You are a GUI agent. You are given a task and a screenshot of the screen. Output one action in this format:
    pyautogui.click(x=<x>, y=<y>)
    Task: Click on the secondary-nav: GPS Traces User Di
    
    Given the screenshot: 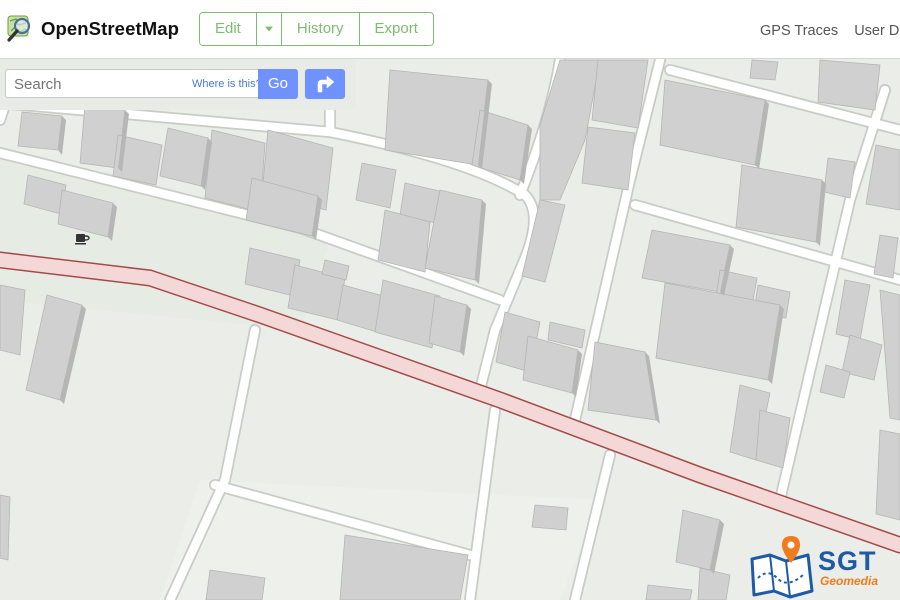 What is the action you would take?
    pyautogui.click(x=830, y=31)
    